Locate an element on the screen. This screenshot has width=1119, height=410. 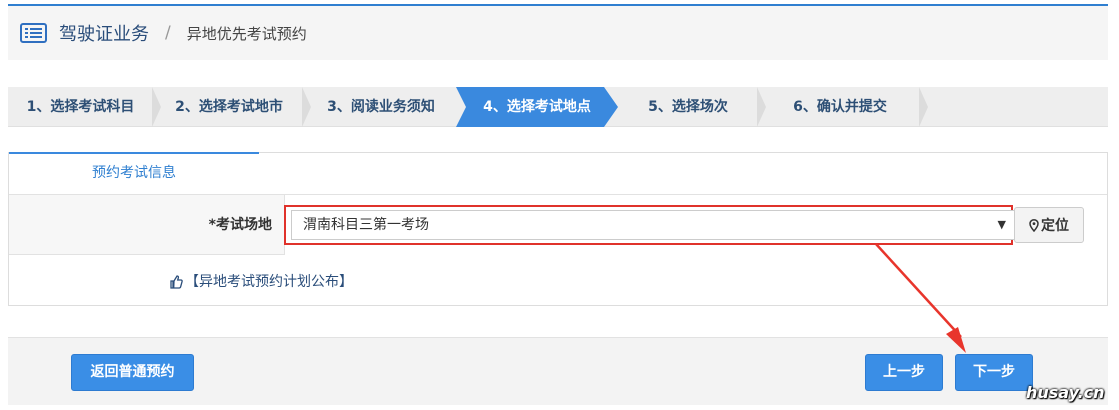
step-label: 4、选择考试地点 is located at coordinates (537, 107).